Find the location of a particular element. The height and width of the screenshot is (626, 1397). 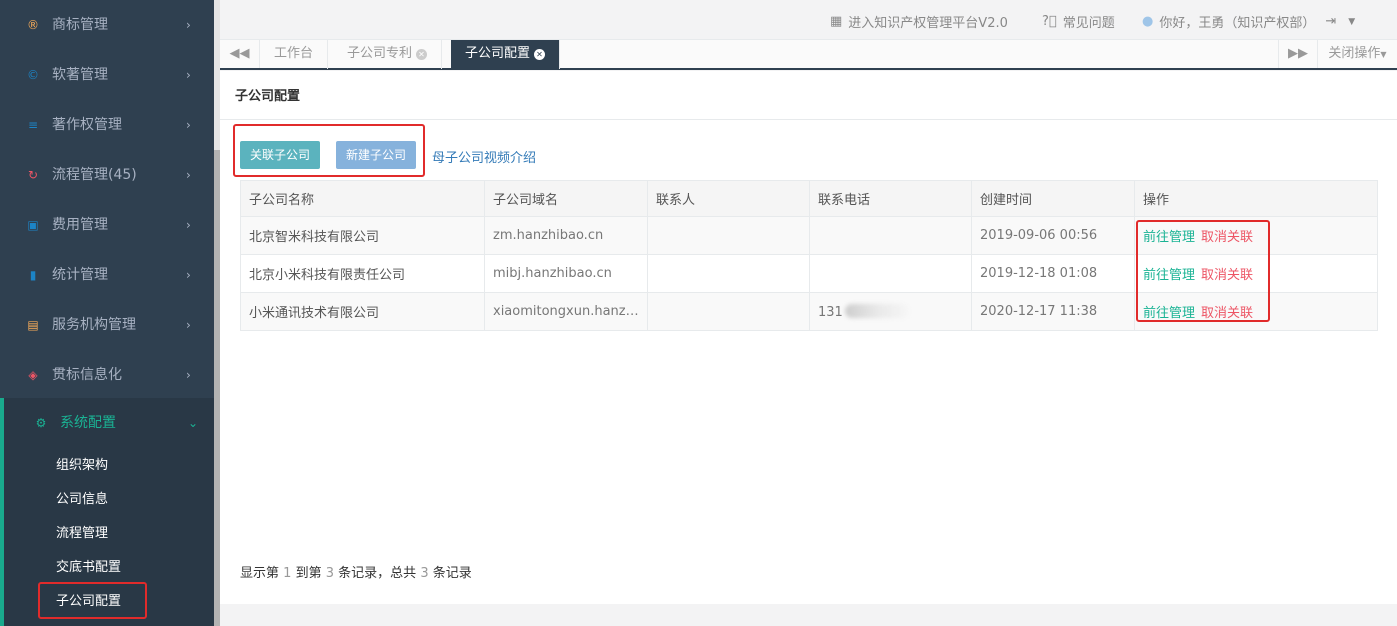

tab-subsidiary-config: 子公司配置 ✕ is located at coordinates (506, 54).